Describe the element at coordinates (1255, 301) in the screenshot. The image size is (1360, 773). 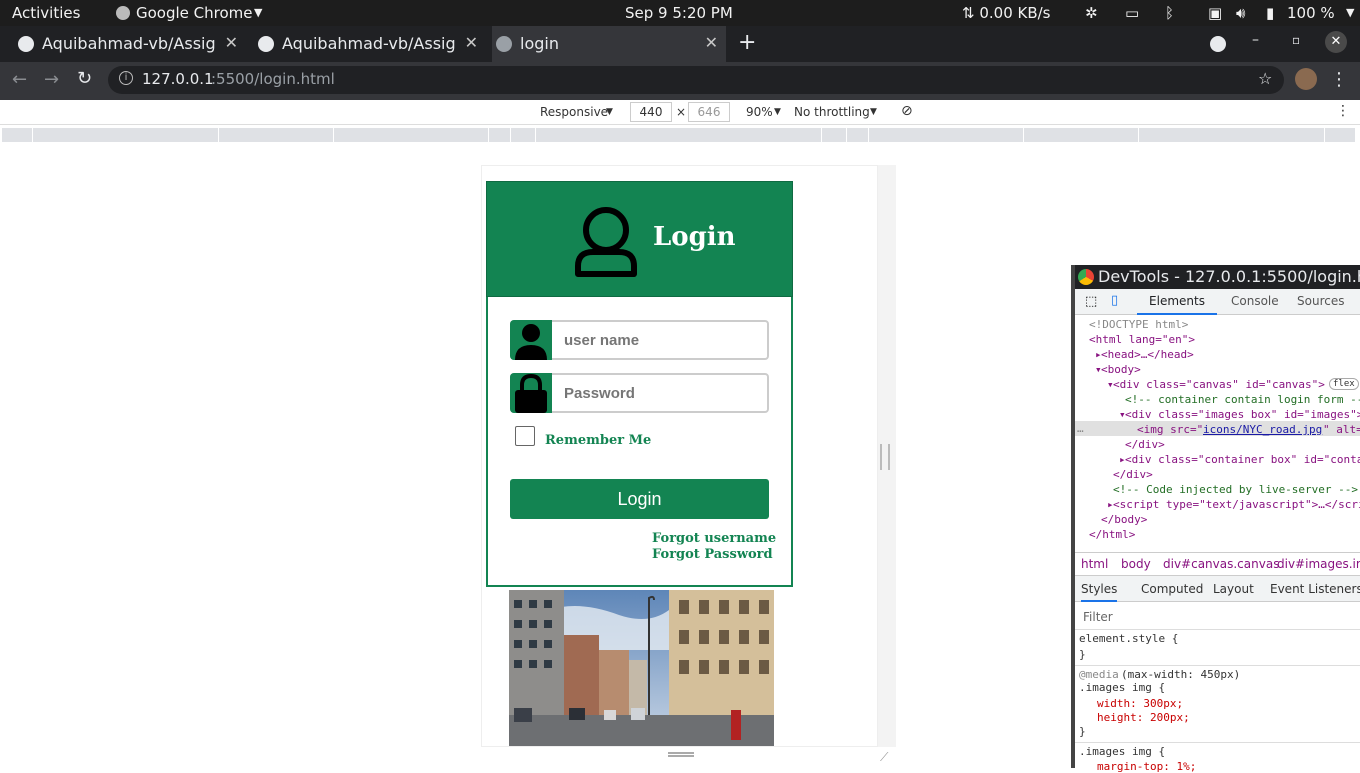
I see `tab-console: Console` at that location.